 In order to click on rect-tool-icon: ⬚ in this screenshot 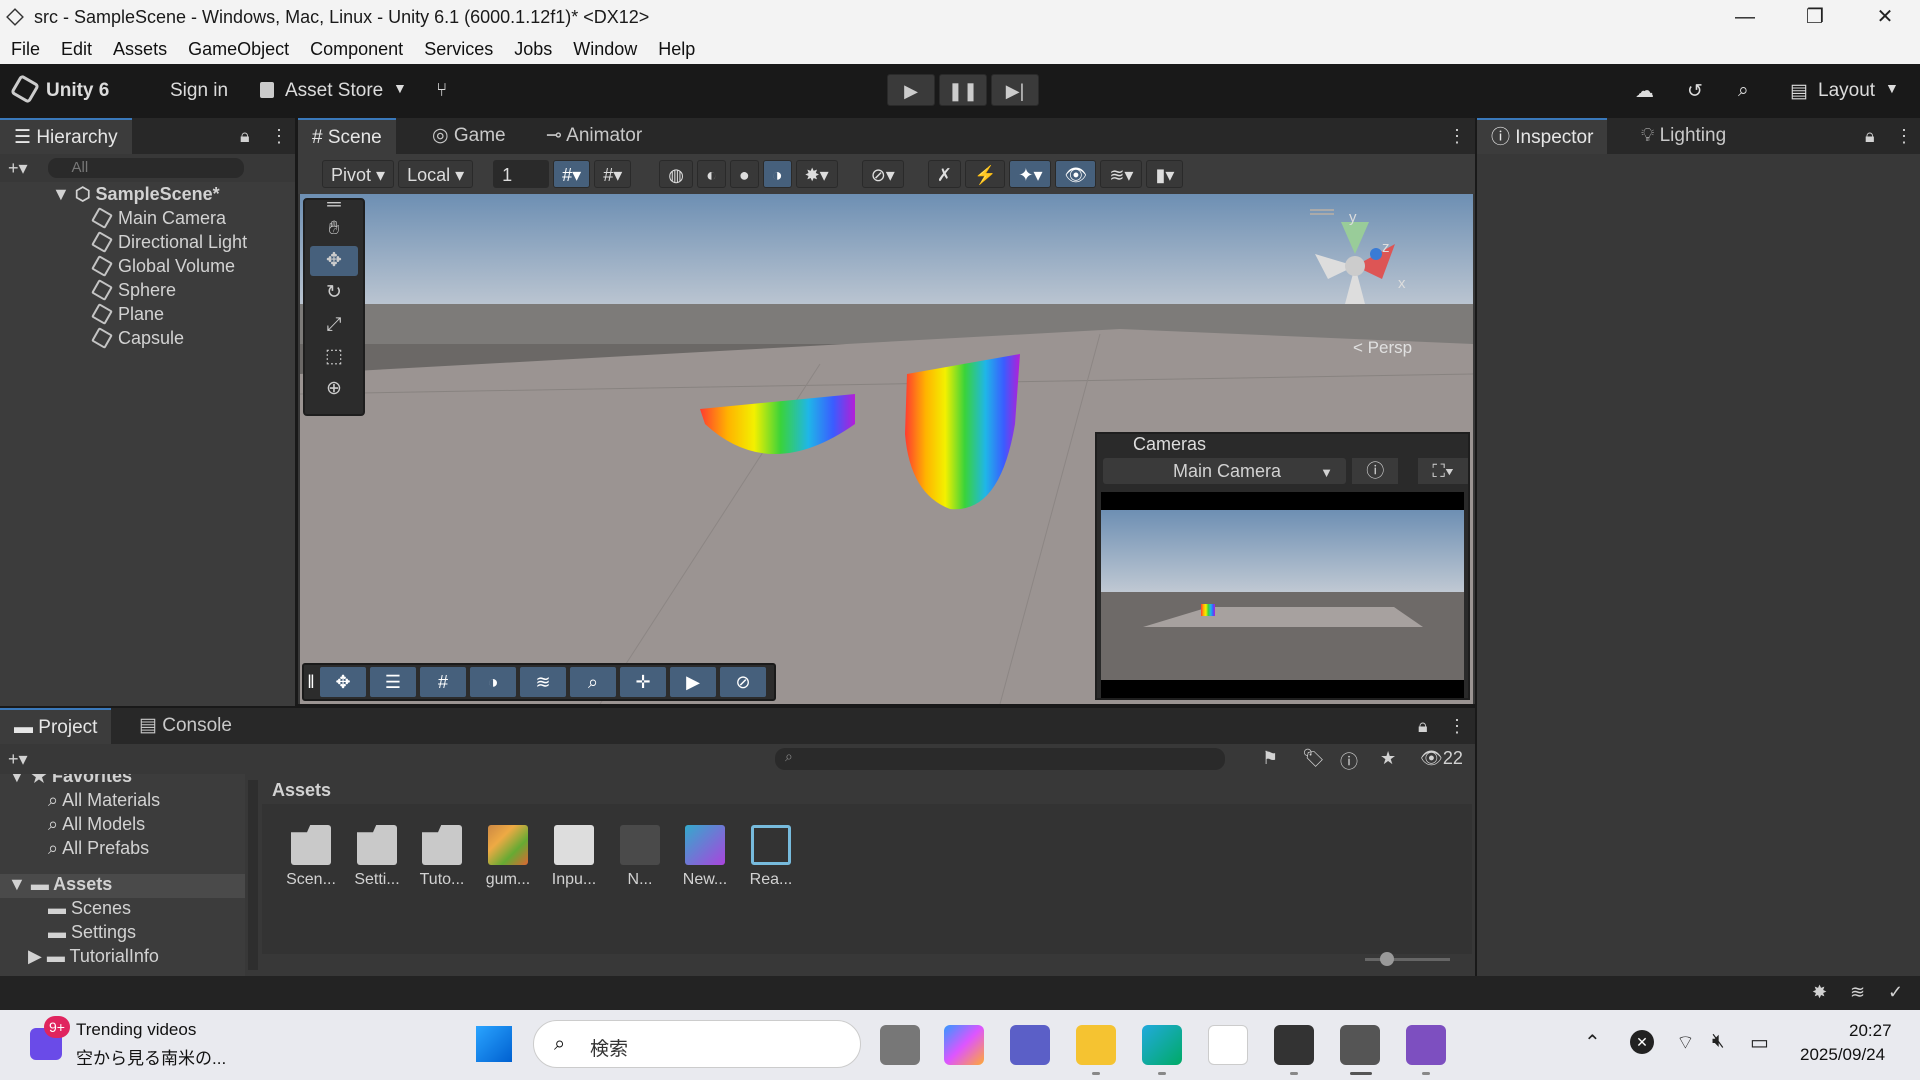, I will do `click(334, 357)`.